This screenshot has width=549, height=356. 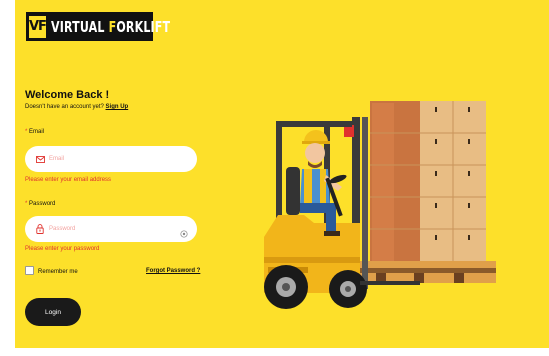 I want to click on signup-link: Sign Up, so click(x=117, y=107).